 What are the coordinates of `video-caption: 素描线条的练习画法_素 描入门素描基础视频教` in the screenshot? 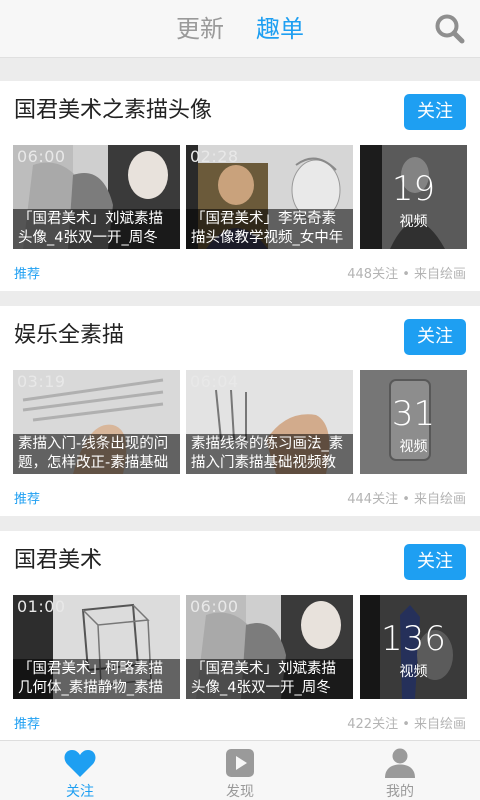 It's located at (269, 454).